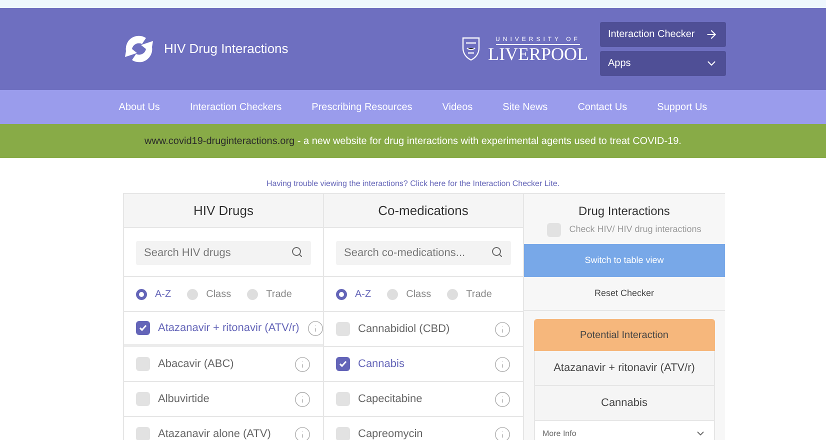 The width and height of the screenshot is (826, 440). Describe the element at coordinates (219, 141) in the screenshot. I see `covid-site-link: www.covid19-druginteractions.org` at that location.